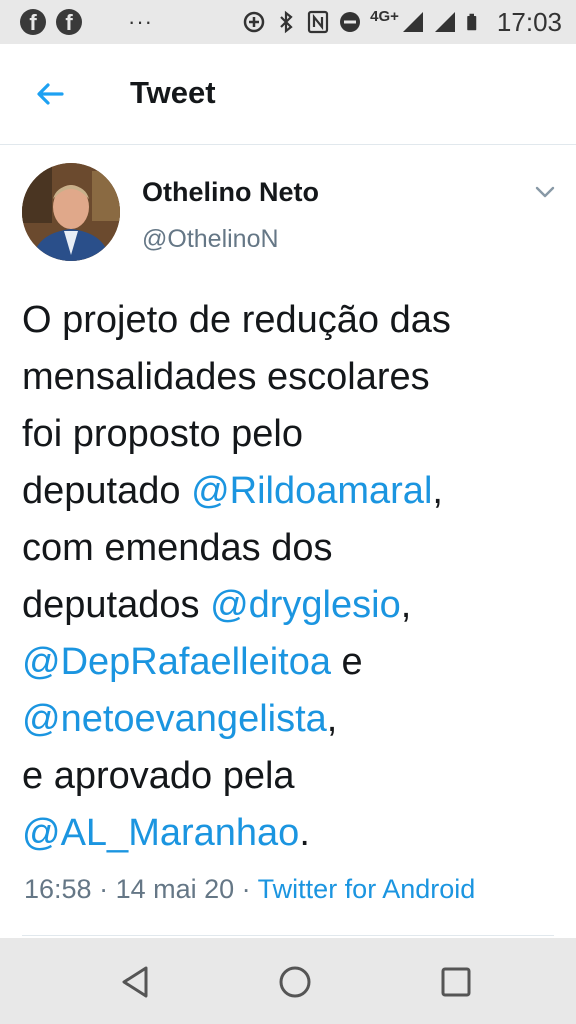 The image size is (576, 1024). What do you see at coordinates (136, 982) in the screenshot?
I see `back-triangle-icon` at bounding box center [136, 982].